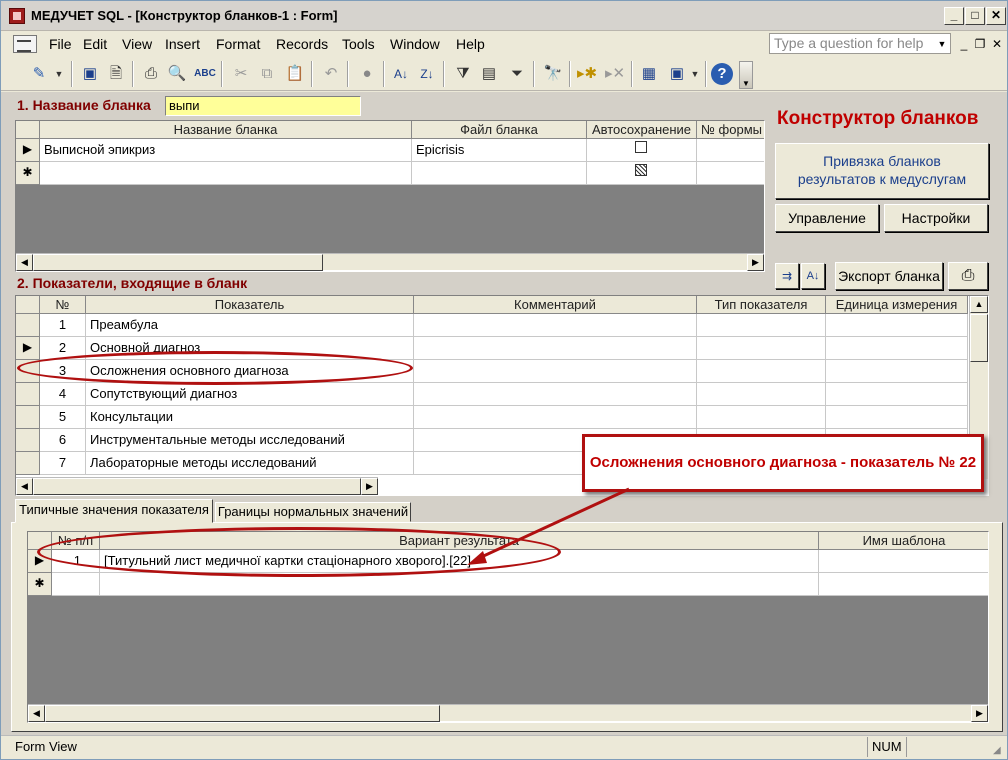  Describe the element at coordinates (463, 74) in the screenshot. I see `filter-by-selection-icon: ⧩` at that location.